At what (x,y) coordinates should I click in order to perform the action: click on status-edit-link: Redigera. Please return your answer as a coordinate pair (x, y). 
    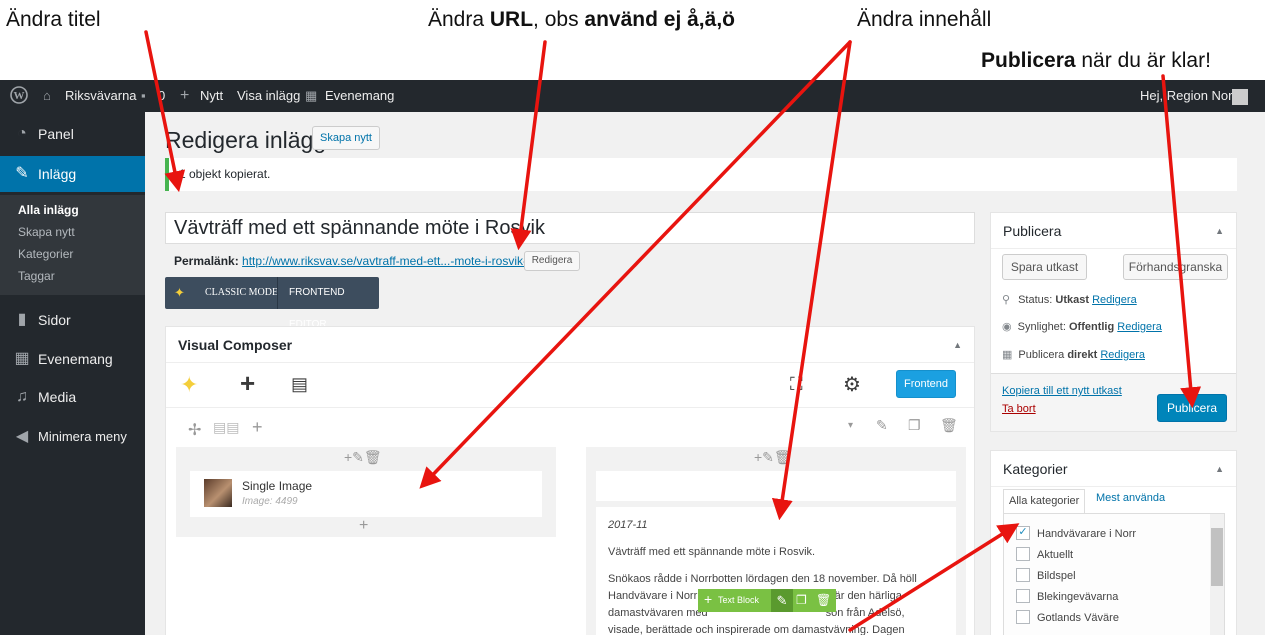
    Looking at the image, I should click on (1114, 300).